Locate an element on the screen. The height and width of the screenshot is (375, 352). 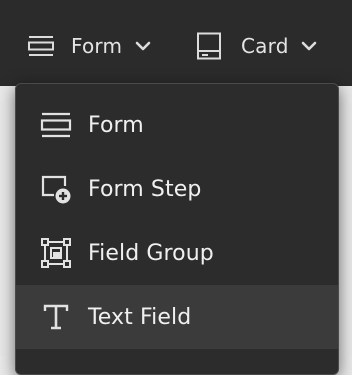
card-dropdown-button: Card is located at coordinates (256, 46).